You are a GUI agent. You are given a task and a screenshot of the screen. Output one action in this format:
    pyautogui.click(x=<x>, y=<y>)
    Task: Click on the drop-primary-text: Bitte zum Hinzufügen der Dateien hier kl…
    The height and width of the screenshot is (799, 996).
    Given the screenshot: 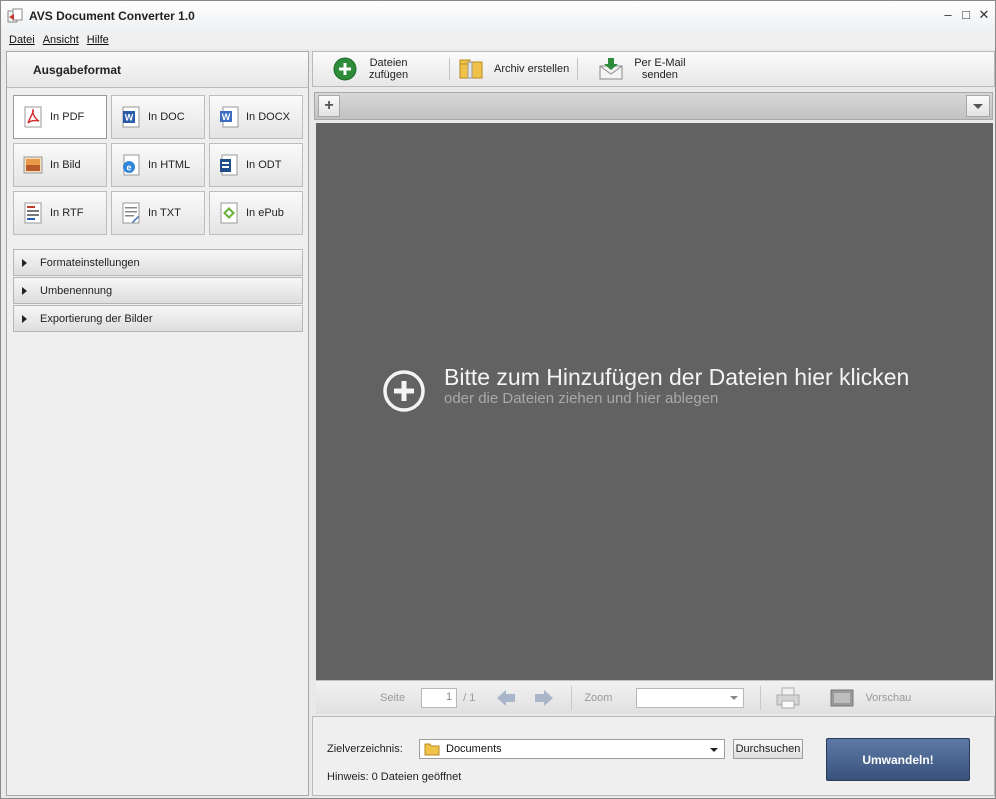 What is the action you would take?
    pyautogui.click(x=677, y=377)
    